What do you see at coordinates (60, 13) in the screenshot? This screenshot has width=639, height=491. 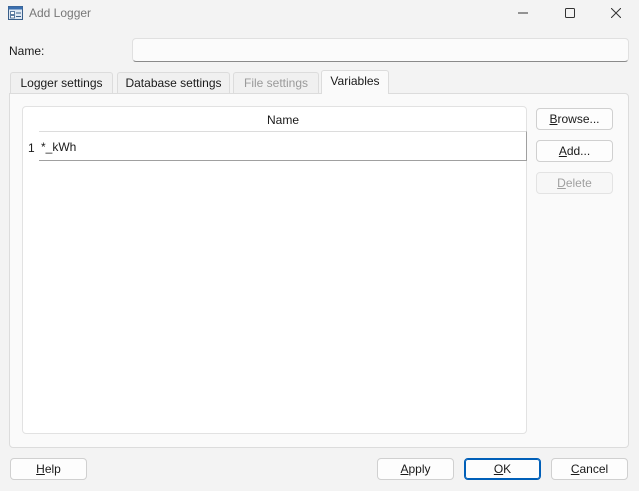 I see `window-title: Add Logger` at bounding box center [60, 13].